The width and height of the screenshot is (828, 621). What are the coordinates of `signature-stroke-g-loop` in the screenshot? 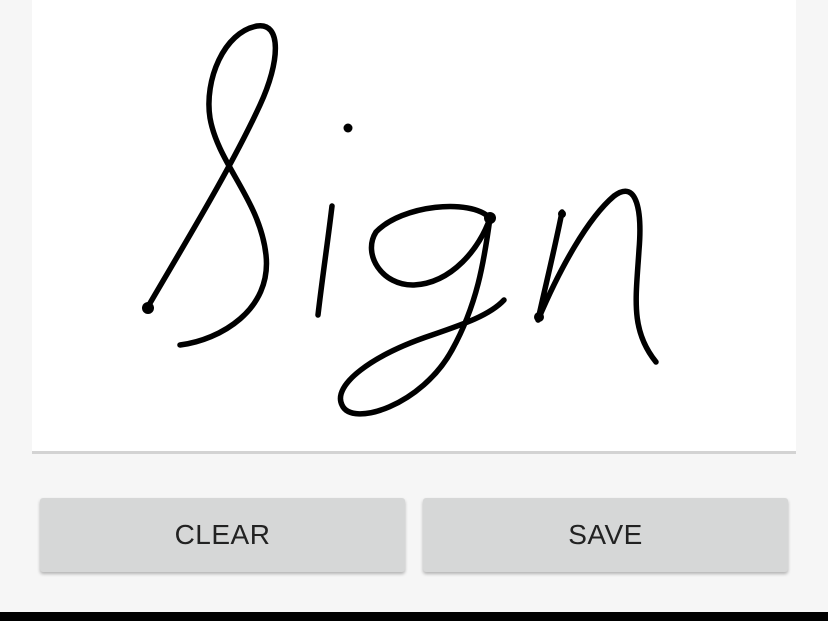 It's located at (422, 316).